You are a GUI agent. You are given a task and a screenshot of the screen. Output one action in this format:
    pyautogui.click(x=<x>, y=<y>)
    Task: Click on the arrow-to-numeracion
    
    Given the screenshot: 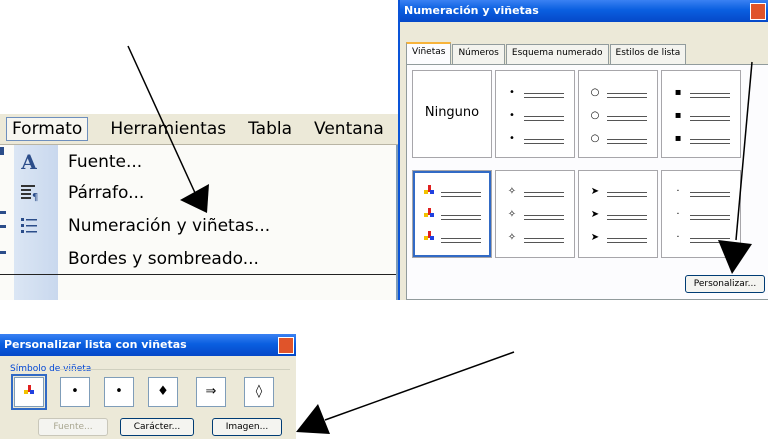 What is the action you would take?
    pyautogui.click(x=168, y=129)
    